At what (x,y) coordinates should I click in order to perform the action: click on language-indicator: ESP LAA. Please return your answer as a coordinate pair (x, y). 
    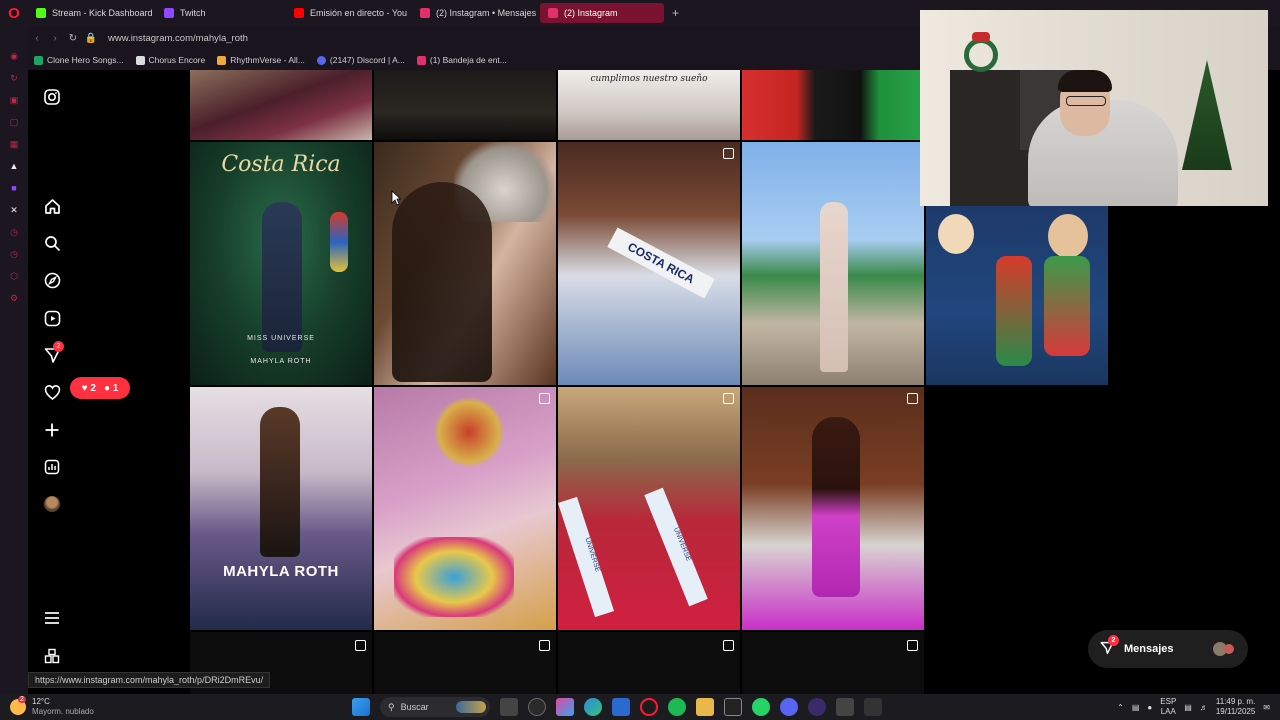
    Looking at the image, I should click on (1168, 707).